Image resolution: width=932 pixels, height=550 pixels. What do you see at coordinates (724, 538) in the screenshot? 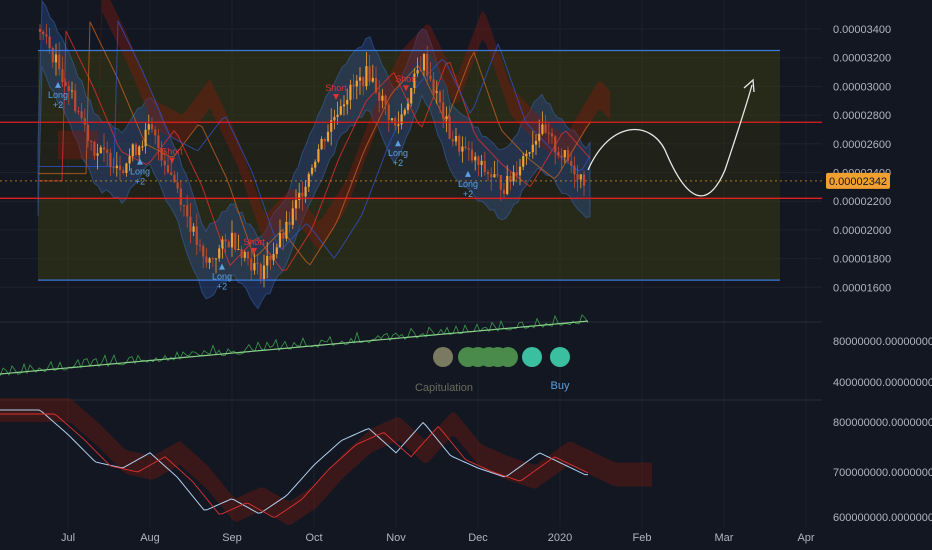
I see `time-tick-label: Mar` at bounding box center [724, 538].